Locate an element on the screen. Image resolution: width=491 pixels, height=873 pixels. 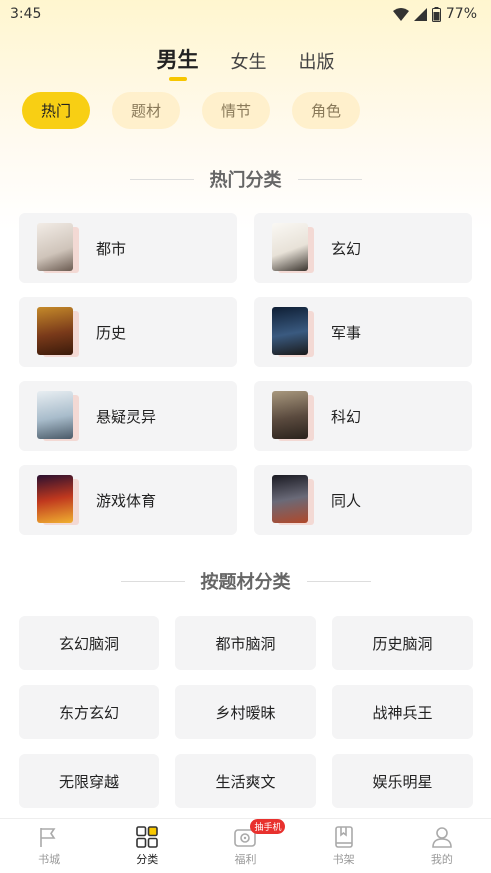
welfare-badge: 抽手机 is located at coordinates (268, 826).